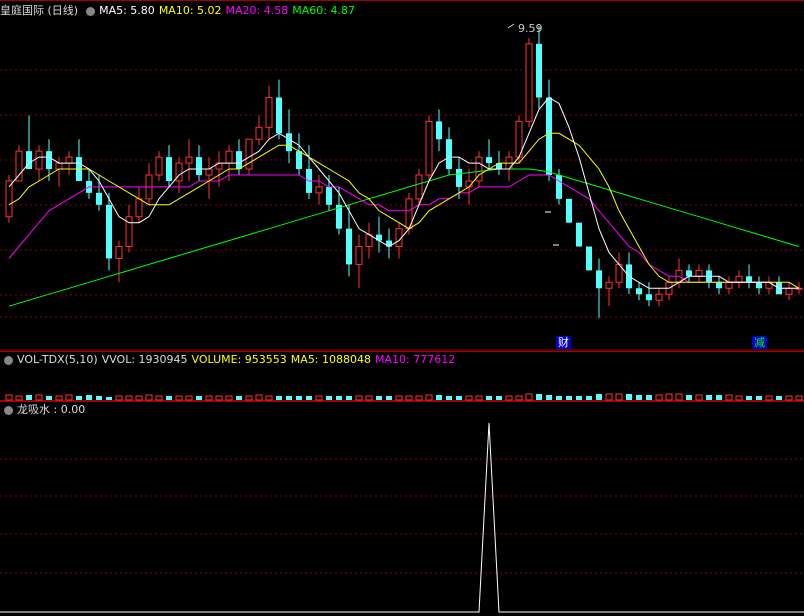 The image size is (804, 616). Describe the element at coordinates (8, 410) in the screenshot. I see `indicator-dropdown-icon` at that location.